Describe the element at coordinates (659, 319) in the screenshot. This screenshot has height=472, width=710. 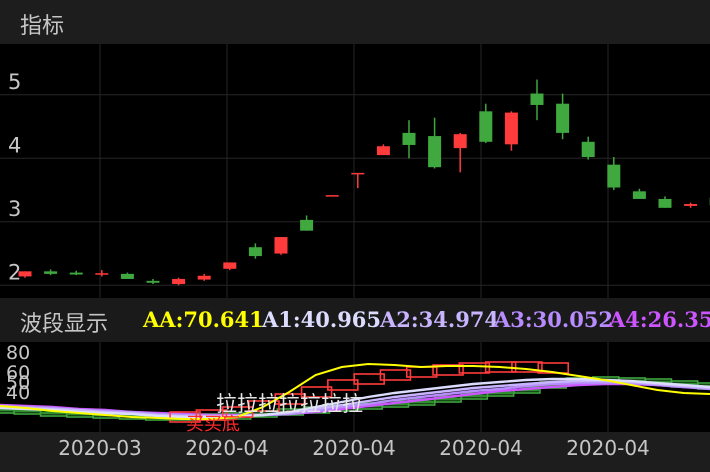
I see `indicator-a4-value: A4:26.35` at that location.